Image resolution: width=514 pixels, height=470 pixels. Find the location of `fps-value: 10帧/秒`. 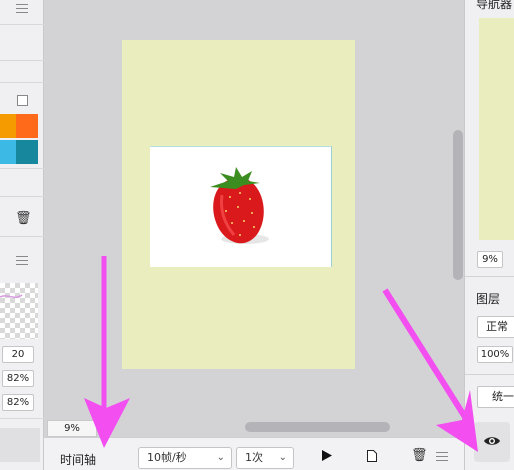

fps-value: 10帧/秒 is located at coordinates (167, 457).